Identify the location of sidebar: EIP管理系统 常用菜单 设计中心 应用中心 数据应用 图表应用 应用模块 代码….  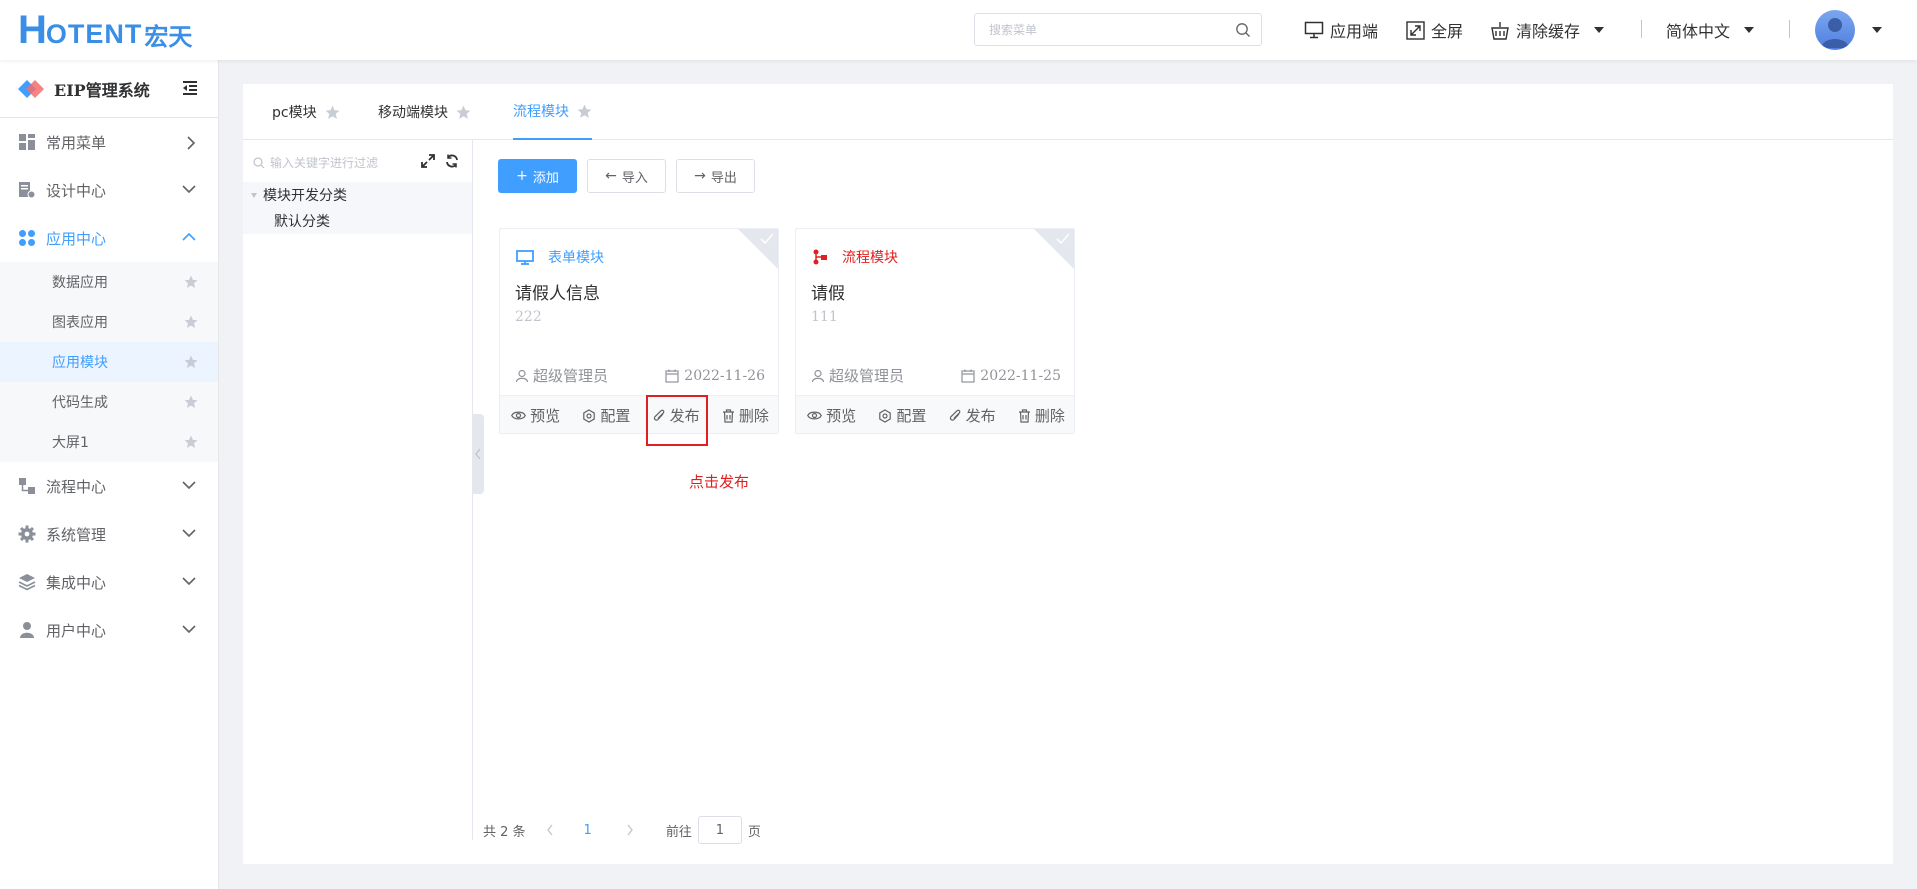
(109, 474).